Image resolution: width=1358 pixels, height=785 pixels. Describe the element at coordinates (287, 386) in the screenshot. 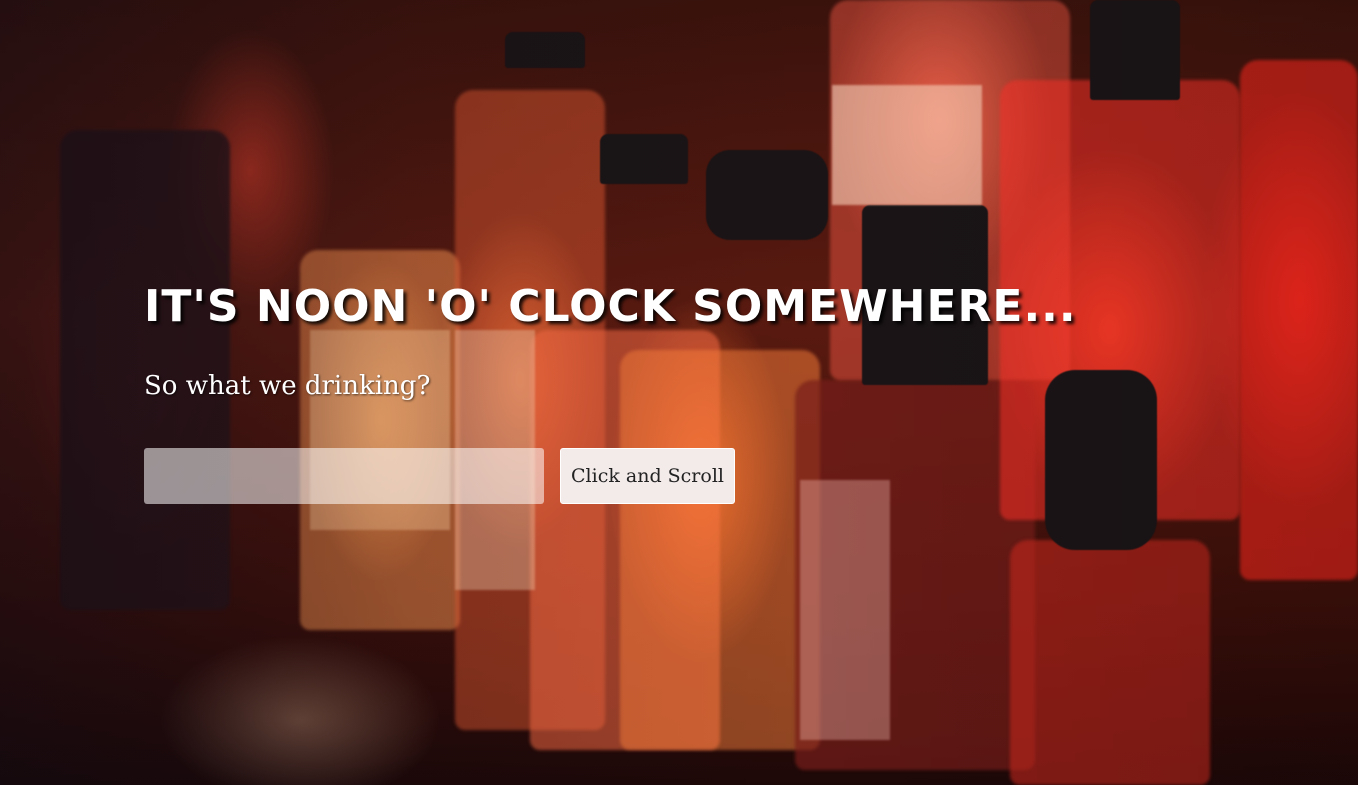

I see `page-subtitle: So what we drinking?` at that location.